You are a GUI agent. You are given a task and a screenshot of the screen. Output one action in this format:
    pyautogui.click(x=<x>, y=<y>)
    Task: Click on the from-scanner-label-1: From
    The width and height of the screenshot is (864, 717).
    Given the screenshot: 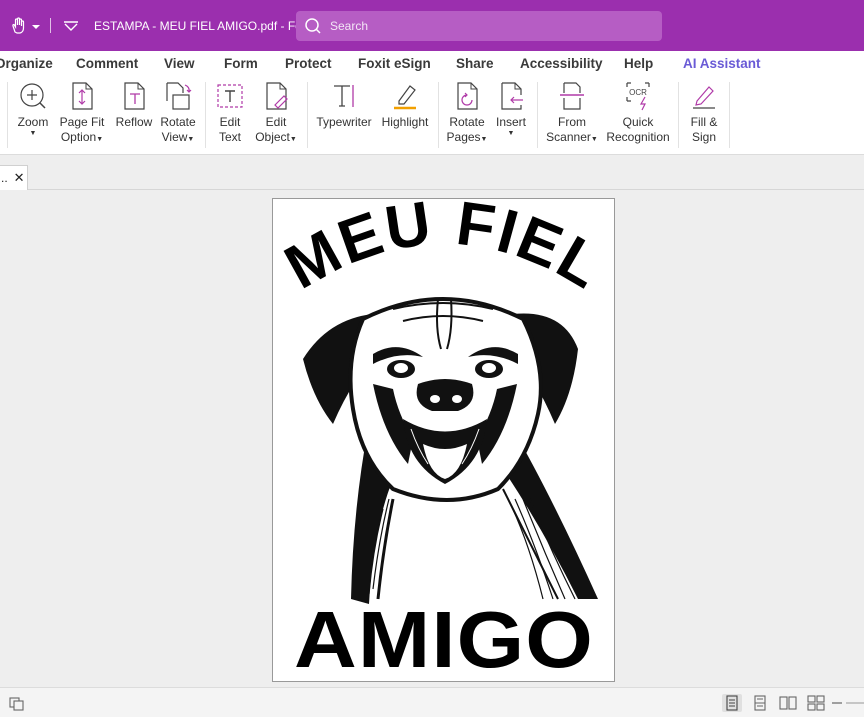 What is the action you would take?
    pyautogui.click(x=572, y=122)
    